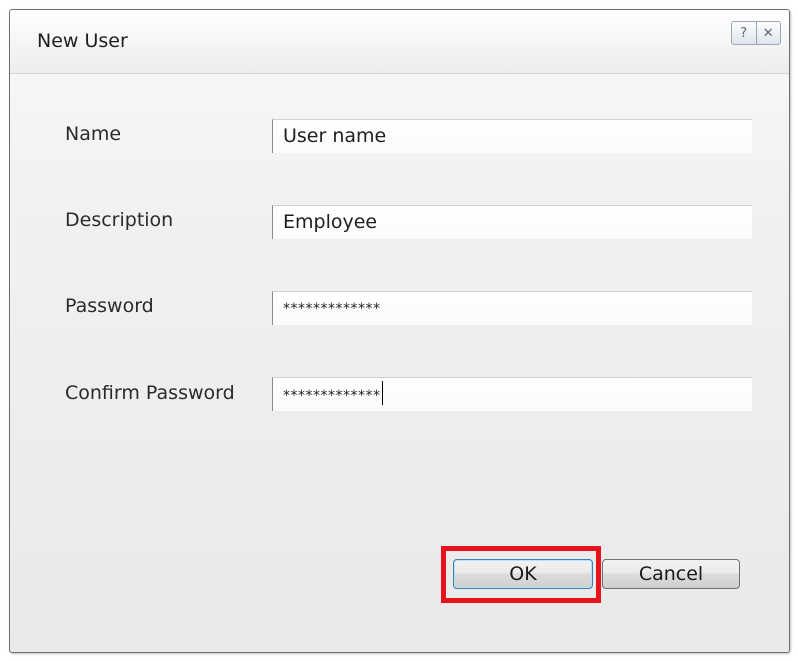 Image resolution: width=798 pixels, height=661 pixels. What do you see at coordinates (671, 574) in the screenshot?
I see `cancel-button: Cancel` at bounding box center [671, 574].